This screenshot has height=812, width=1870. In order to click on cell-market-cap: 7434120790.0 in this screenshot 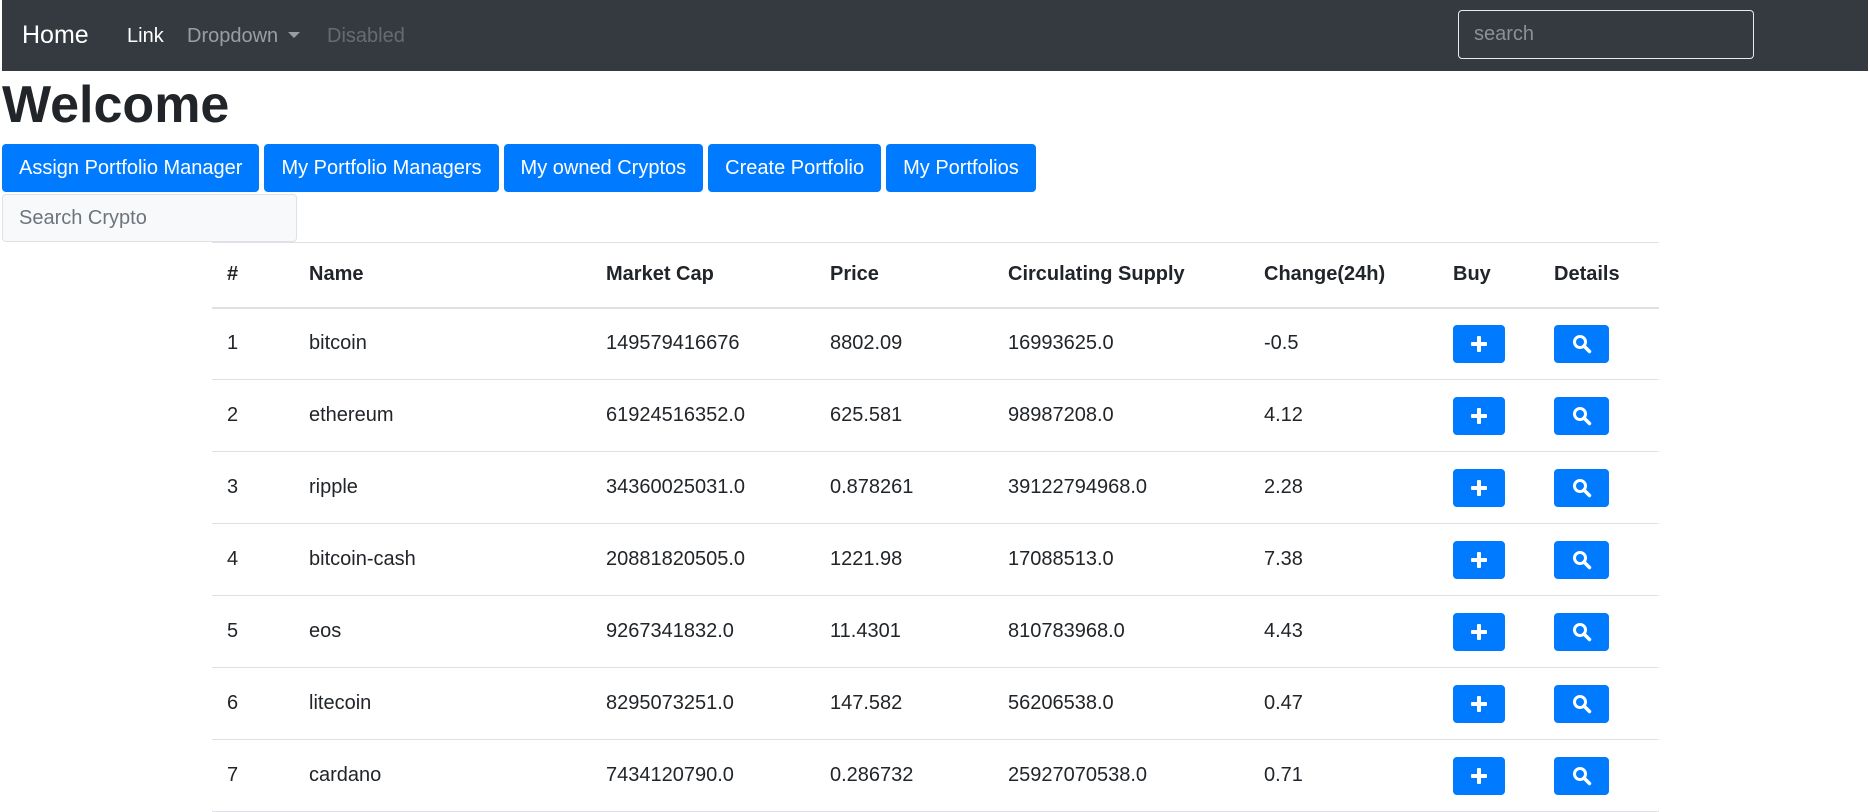, I will do `click(703, 775)`.